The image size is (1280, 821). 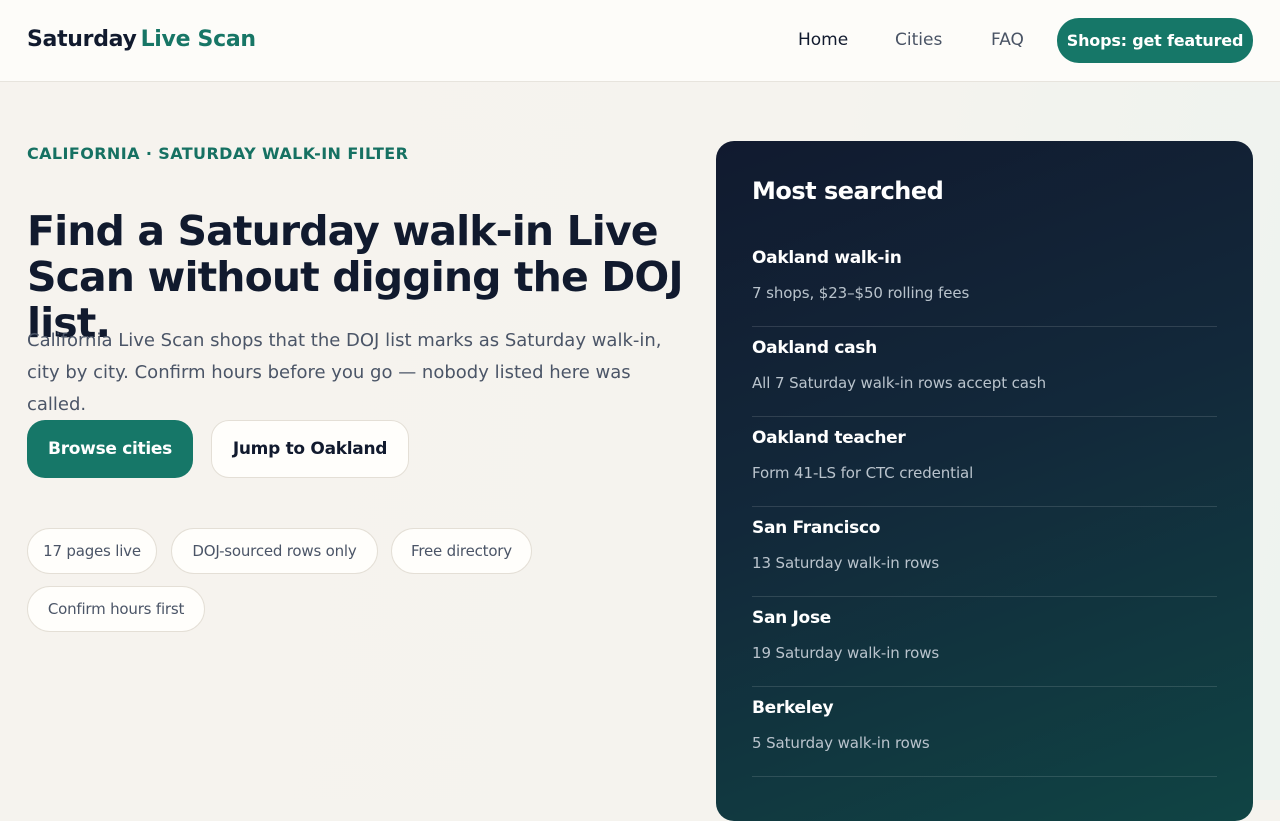 I want to click on brand-logo: Saturday Live Scan, so click(x=141, y=39).